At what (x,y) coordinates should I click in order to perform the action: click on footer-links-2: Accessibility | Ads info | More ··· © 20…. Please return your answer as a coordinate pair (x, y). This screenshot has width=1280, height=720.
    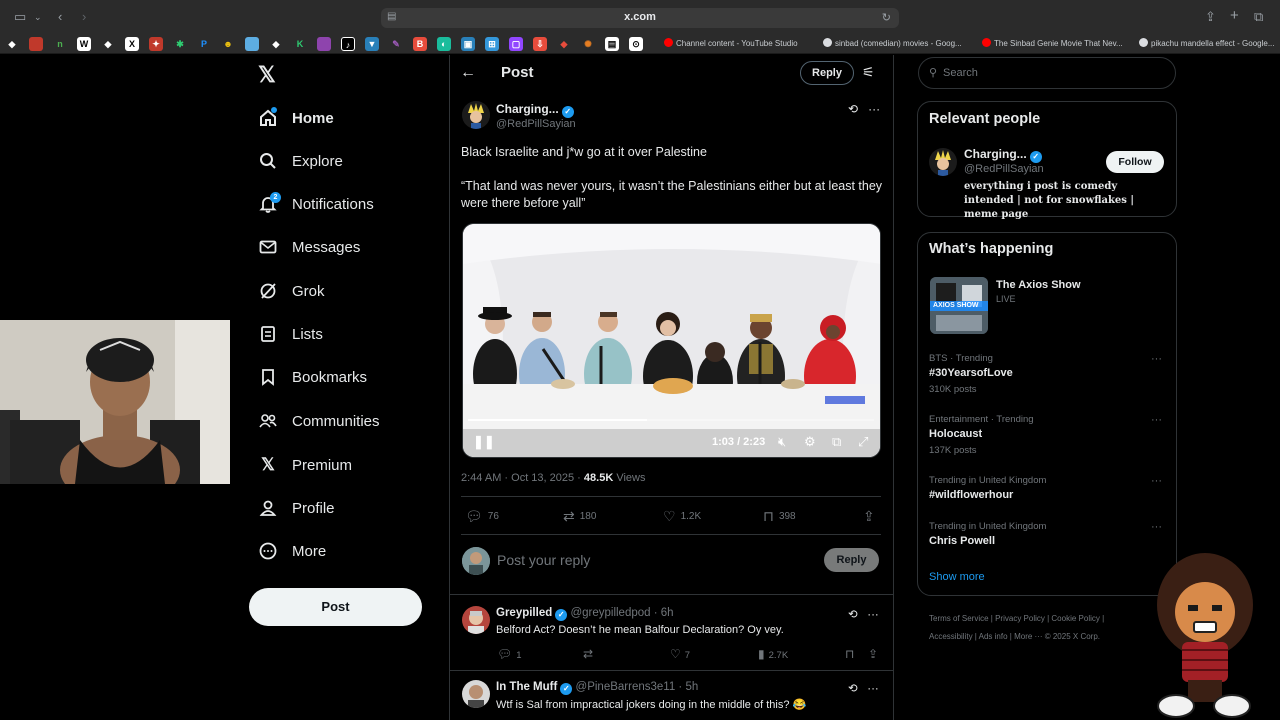
    Looking at the image, I should click on (1014, 636).